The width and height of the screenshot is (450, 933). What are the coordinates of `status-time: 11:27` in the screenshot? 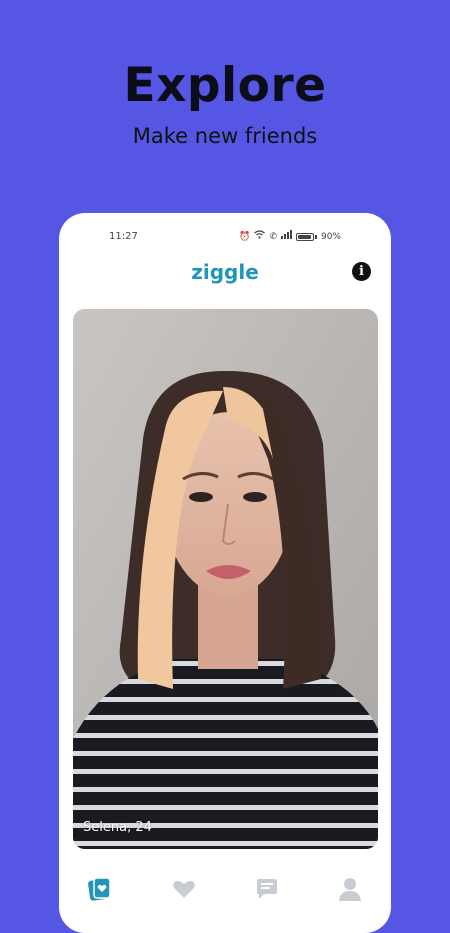 It's located at (123, 236).